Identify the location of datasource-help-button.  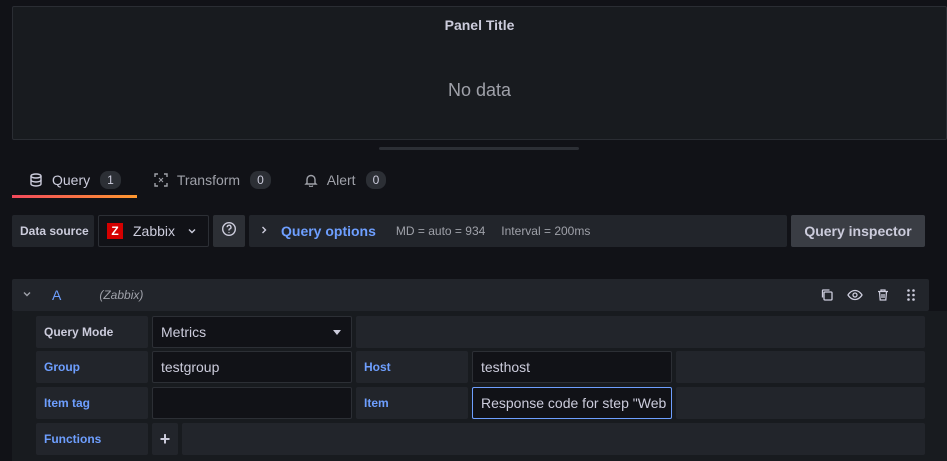
(229, 231).